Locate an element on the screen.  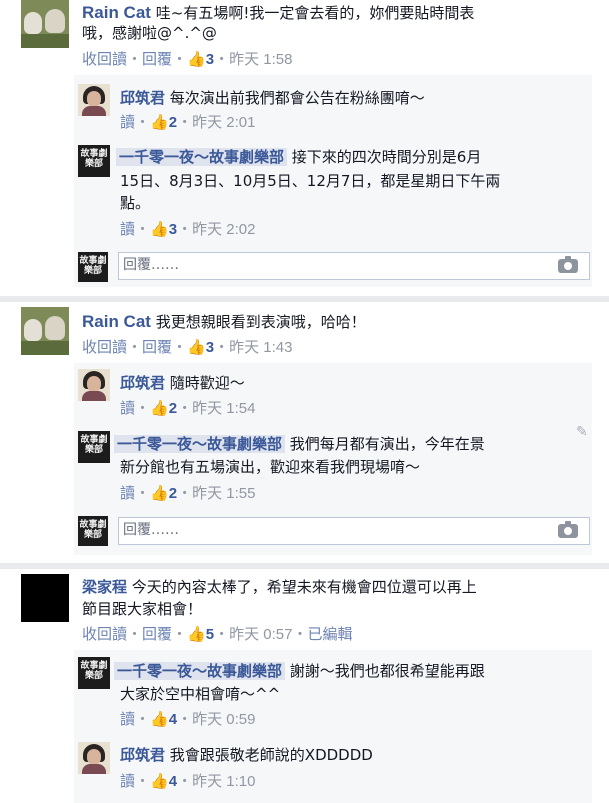
reply-meta: 讀・👍4・昨天 1:10 is located at coordinates (188, 781).